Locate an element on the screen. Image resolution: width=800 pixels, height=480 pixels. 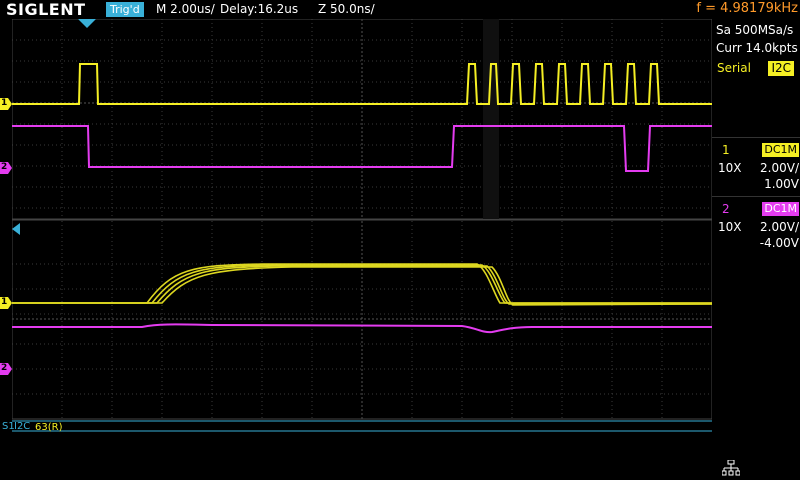
network-icon is located at coordinates (731, 468).